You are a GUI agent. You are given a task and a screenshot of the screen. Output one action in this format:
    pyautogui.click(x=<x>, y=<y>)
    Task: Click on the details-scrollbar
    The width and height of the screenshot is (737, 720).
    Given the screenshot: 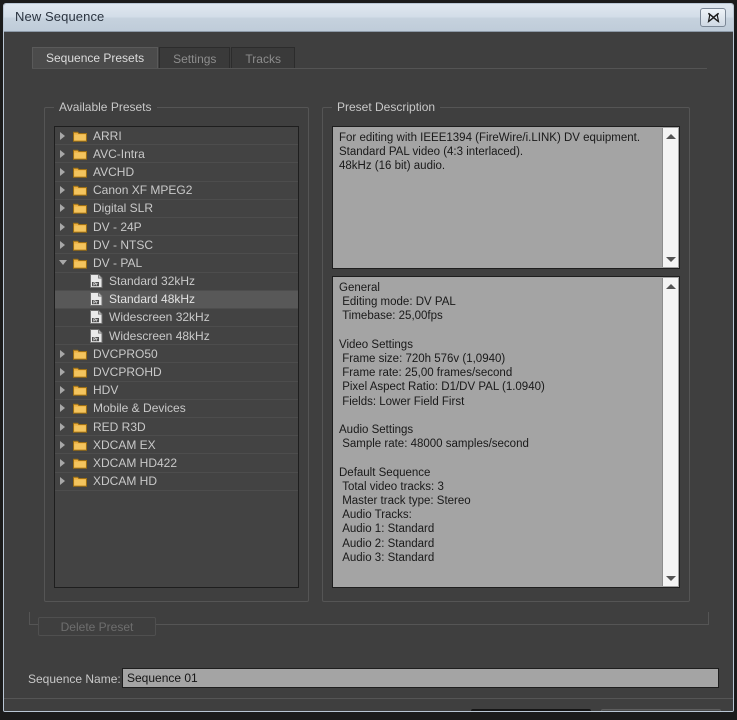 What is the action you would take?
    pyautogui.click(x=670, y=432)
    